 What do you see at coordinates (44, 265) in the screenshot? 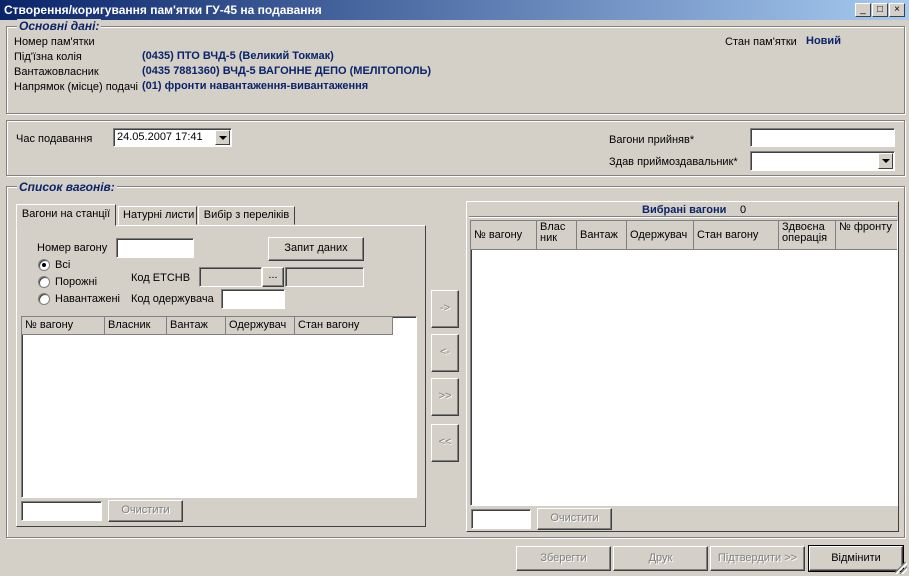
I see `radio-all` at bounding box center [44, 265].